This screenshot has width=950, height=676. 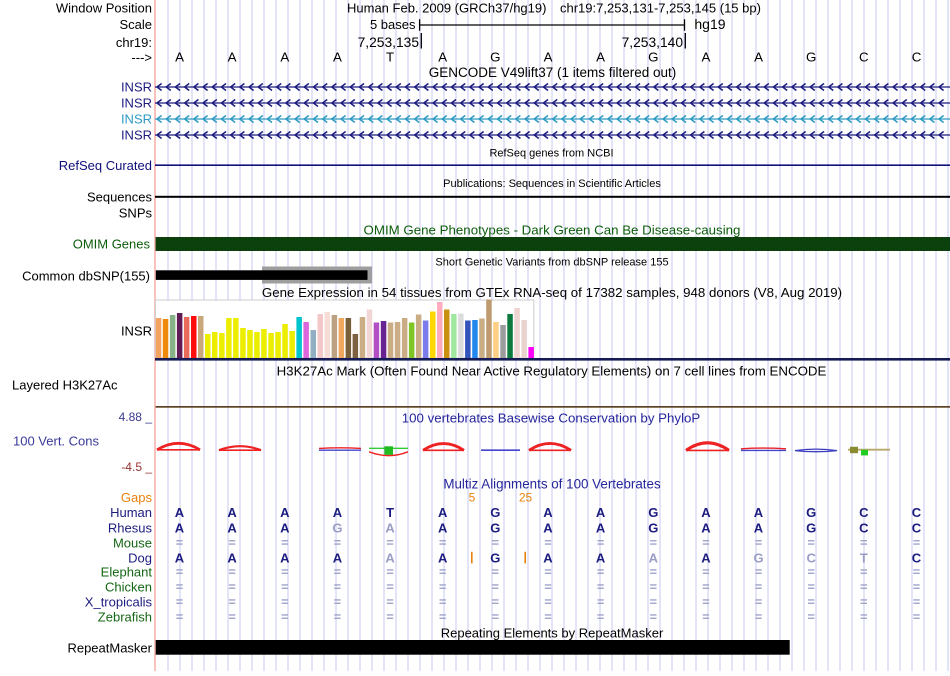 What do you see at coordinates (551, 153) in the screenshot?
I see `svg-text: RefSeq genes from NCBI` at bounding box center [551, 153].